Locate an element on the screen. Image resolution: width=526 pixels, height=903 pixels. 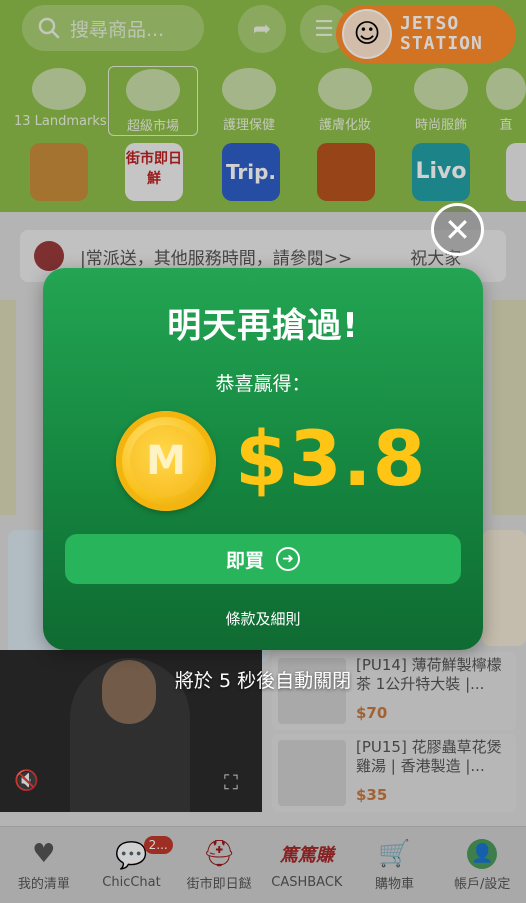
terms-link: 條款及細則 is located at coordinates (263, 618).